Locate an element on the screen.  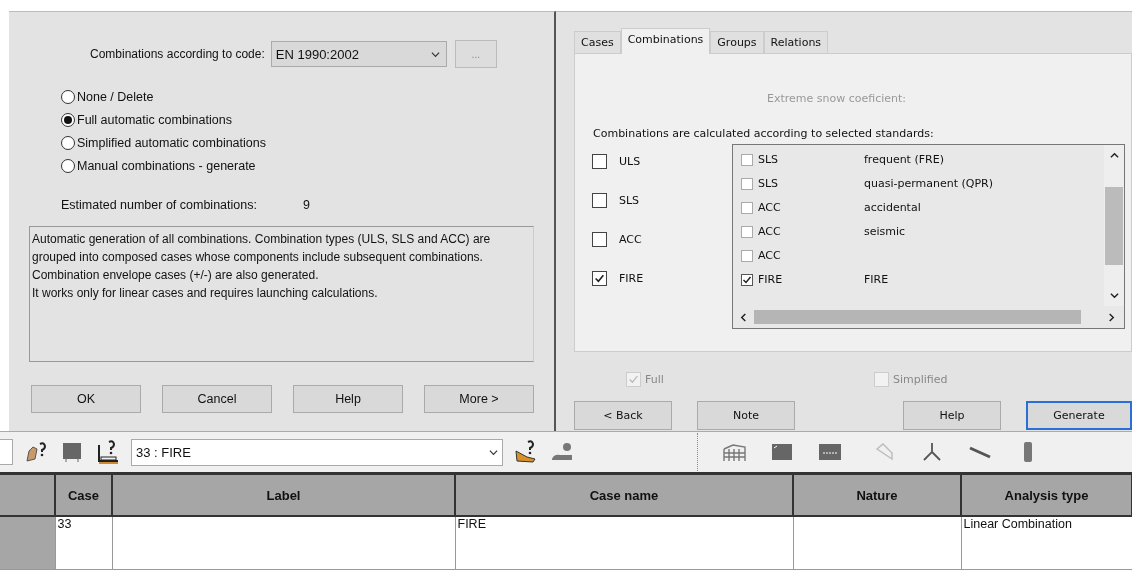
standards-label: Combinations are calculated according to selected standards: is located at coordinates (764, 133).